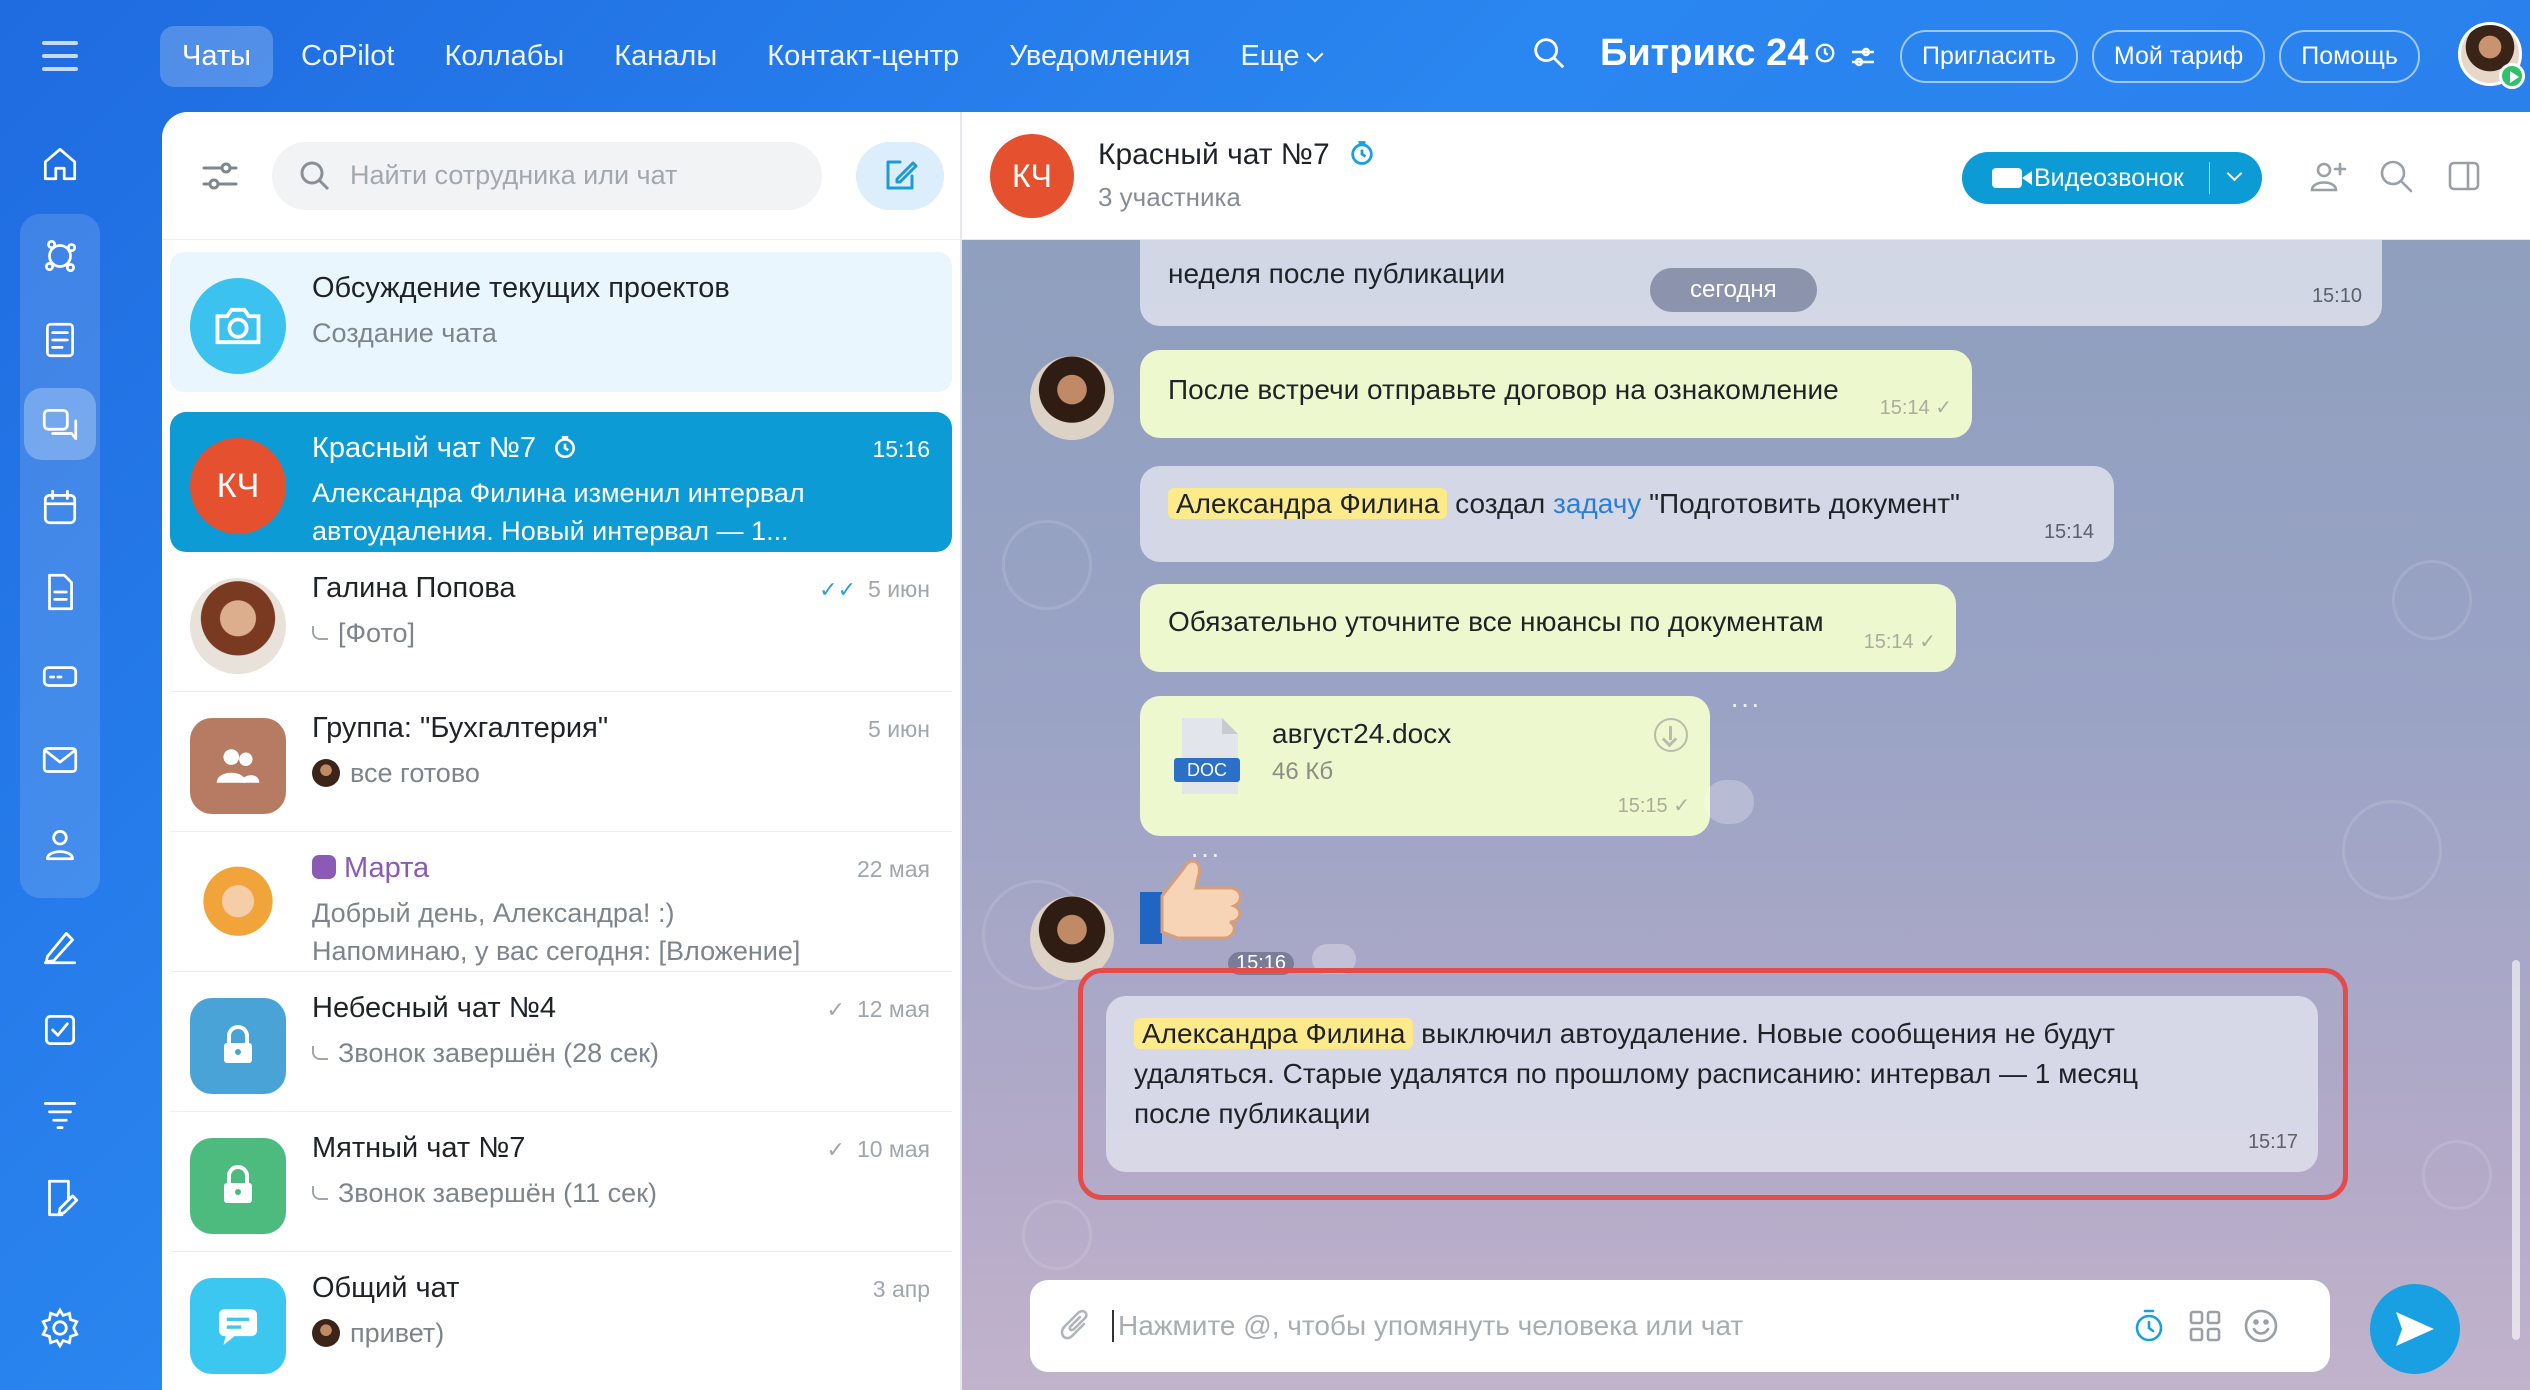 Image resolution: width=2530 pixels, height=1390 pixels. I want to click on calendar-icon, so click(60, 508).